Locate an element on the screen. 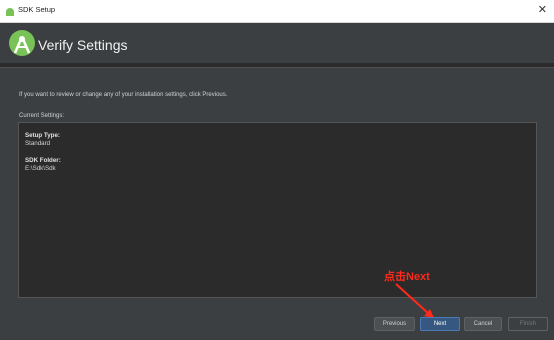  setup-type-value: Standard is located at coordinates (38, 143).